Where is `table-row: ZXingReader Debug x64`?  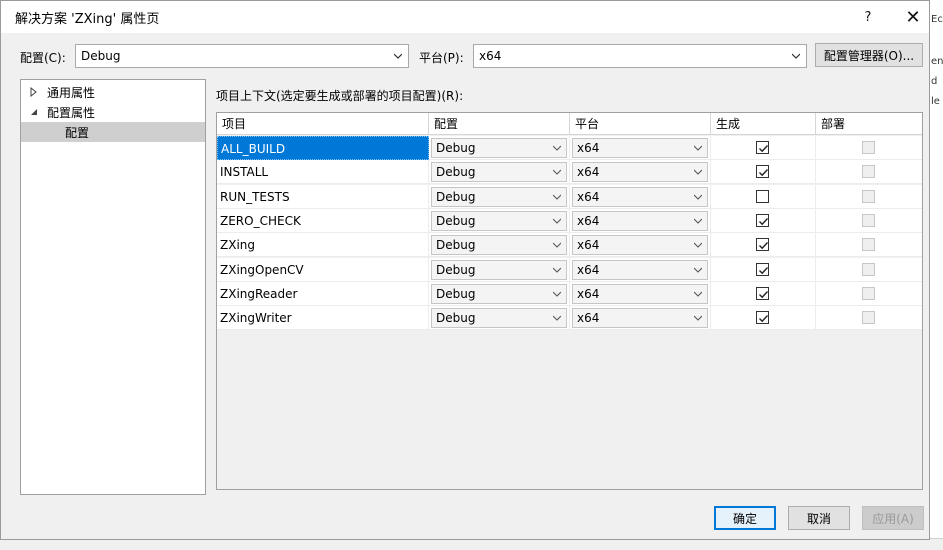
table-row: ZXingReader Debug x64 is located at coordinates (569, 293).